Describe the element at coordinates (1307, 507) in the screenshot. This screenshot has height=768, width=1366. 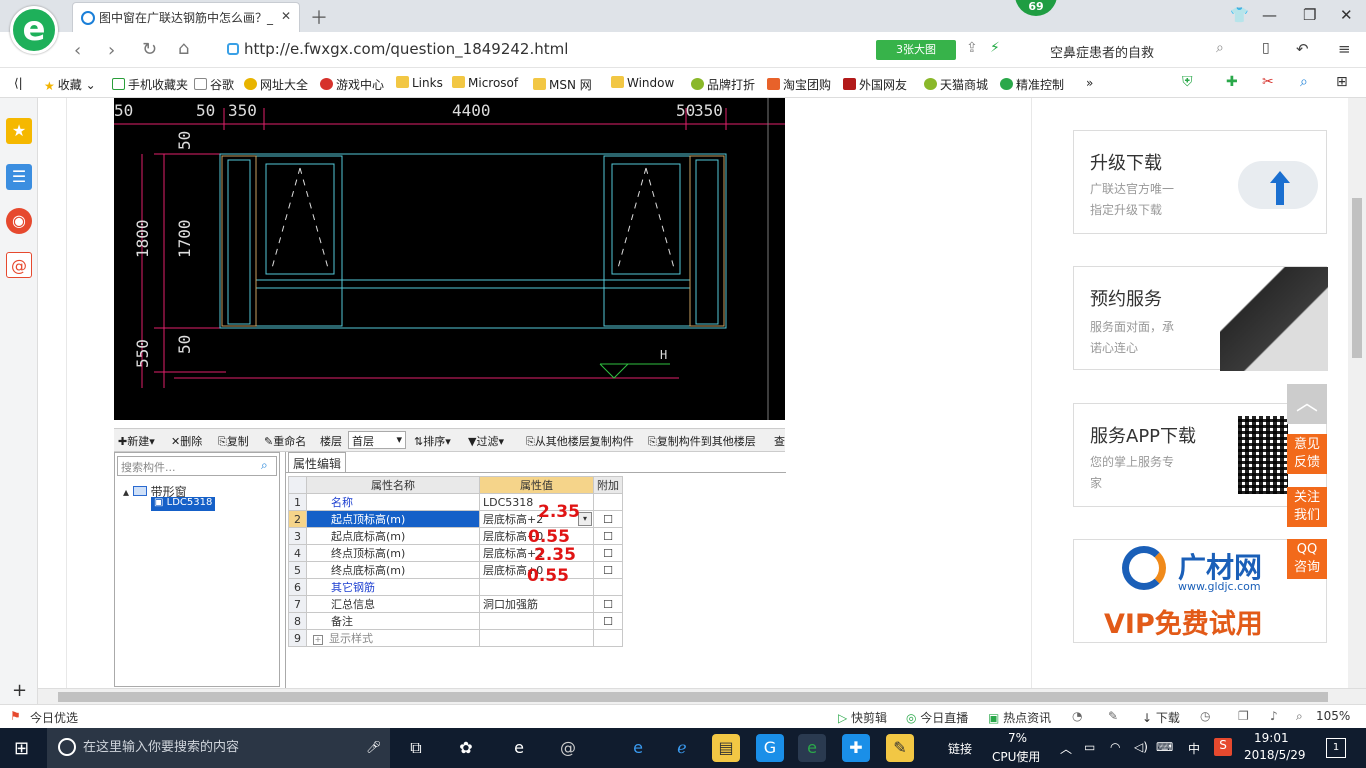
I see `follow-us-button: 关注我们` at that location.